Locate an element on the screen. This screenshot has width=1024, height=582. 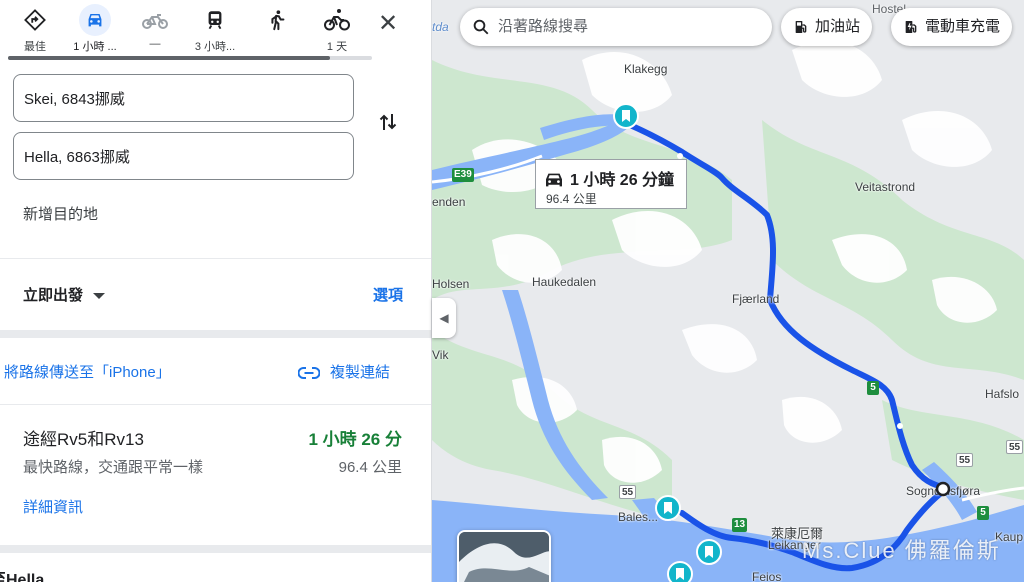
mode-best-label: 最佳 is located at coordinates (35, 47).